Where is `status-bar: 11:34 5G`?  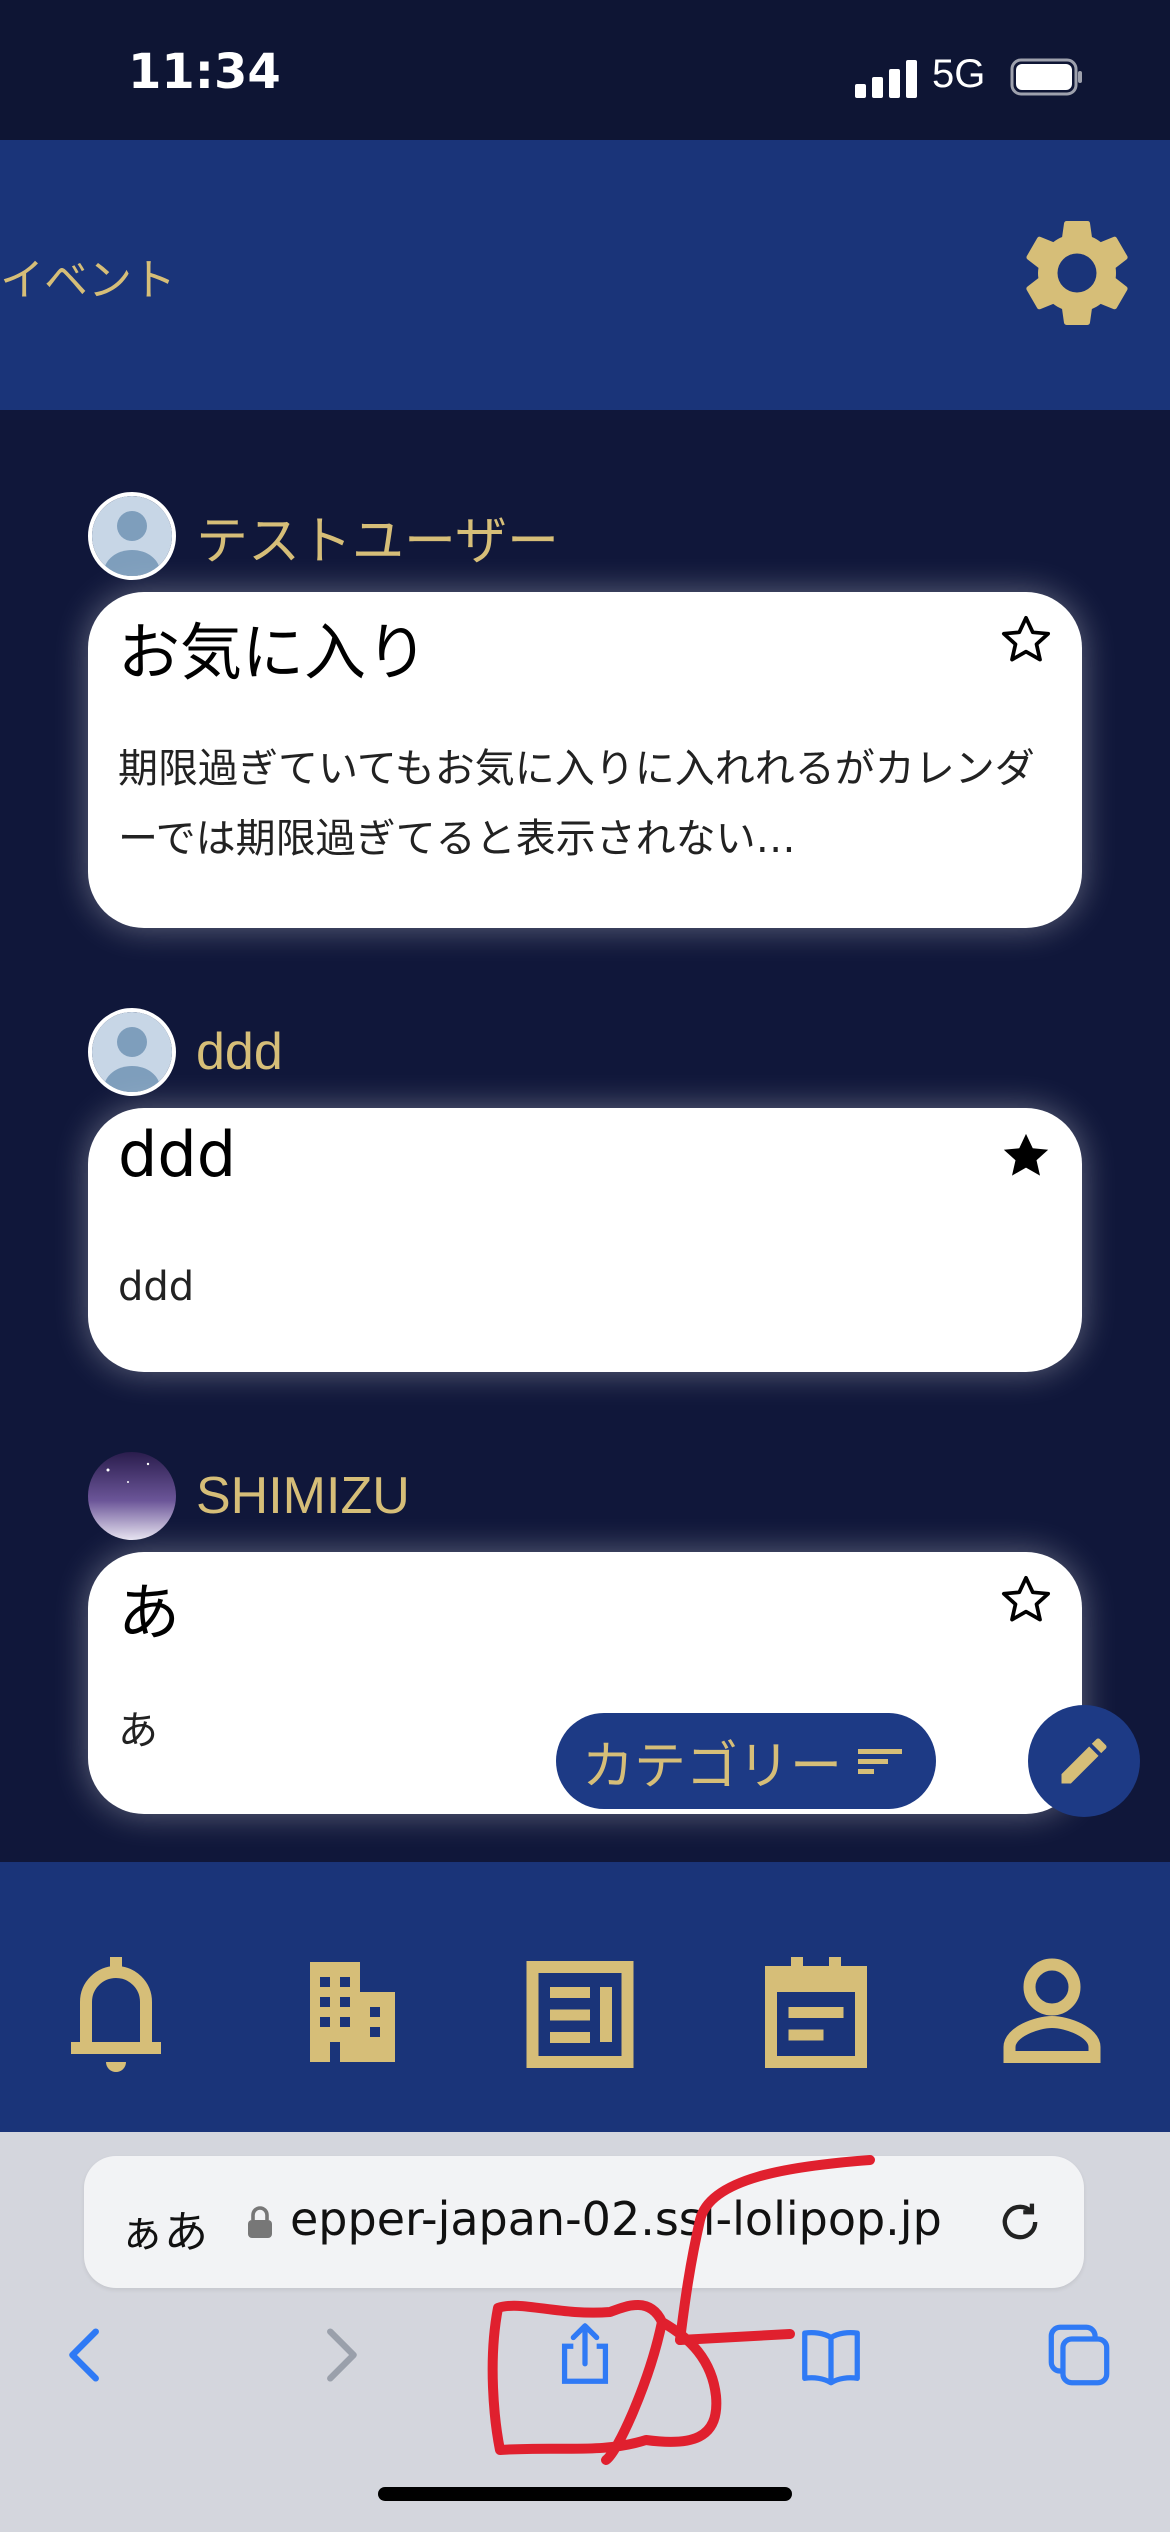 status-bar: 11:34 5G is located at coordinates (585, 70).